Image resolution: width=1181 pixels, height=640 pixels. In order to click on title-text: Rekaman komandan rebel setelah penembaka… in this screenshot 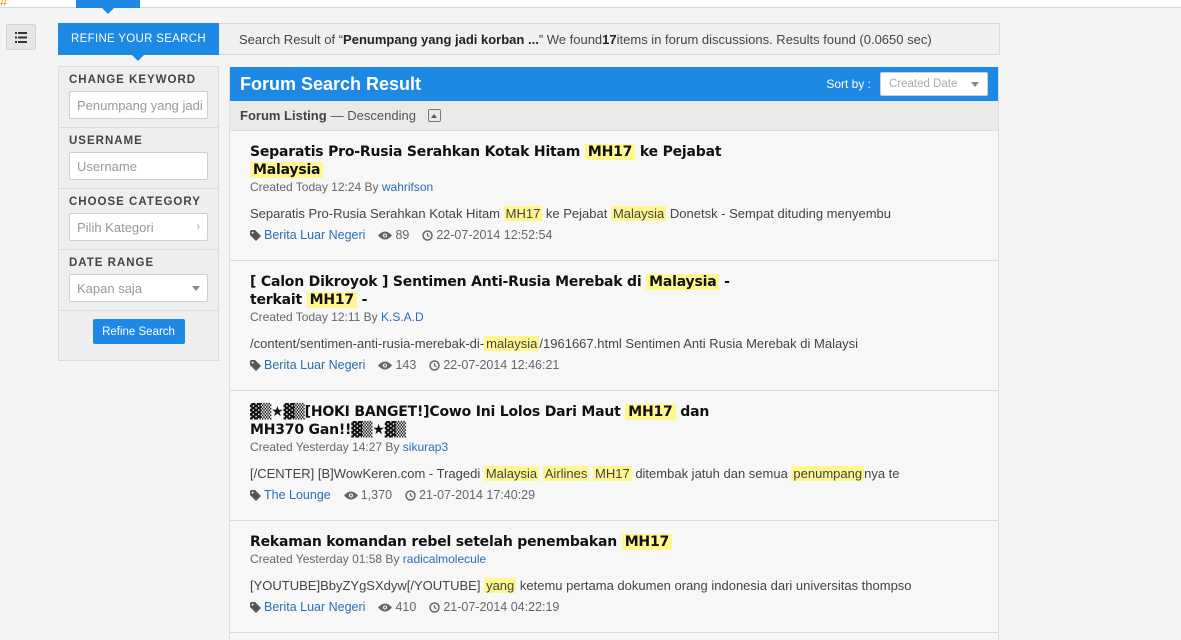, I will do `click(436, 542)`.